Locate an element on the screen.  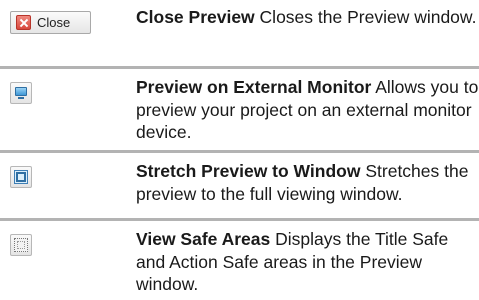
monitor-icon is located at coordinates (21, 91).